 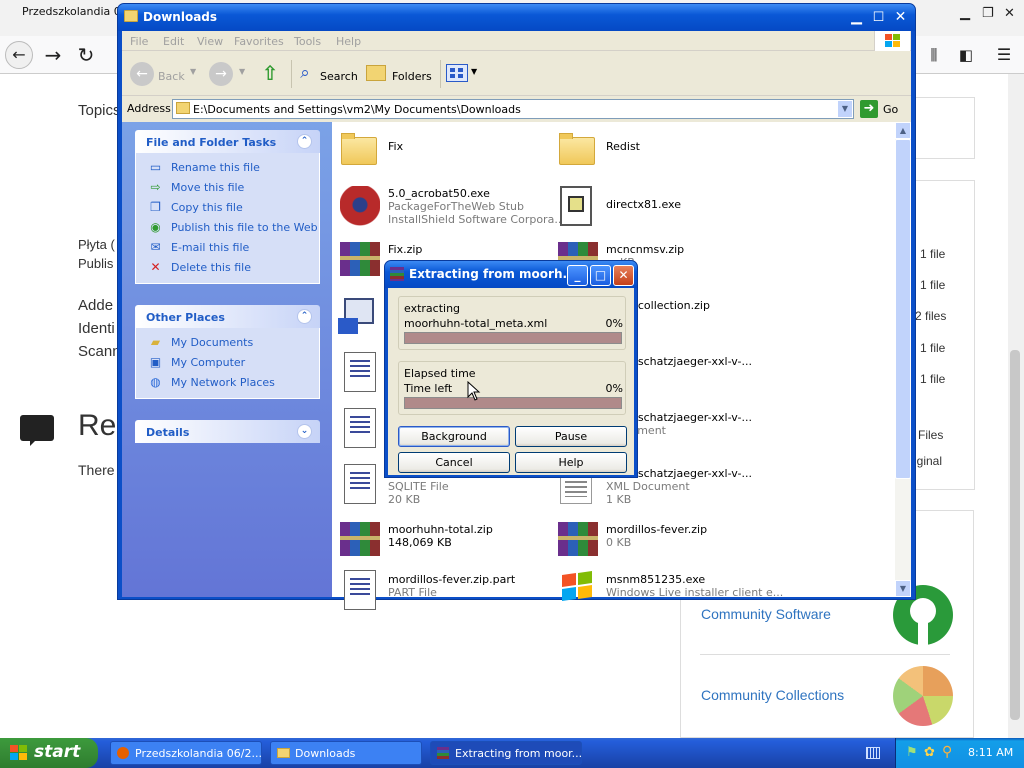 I want to click on menu-icon: ☰, so click(x=1004, y=55).